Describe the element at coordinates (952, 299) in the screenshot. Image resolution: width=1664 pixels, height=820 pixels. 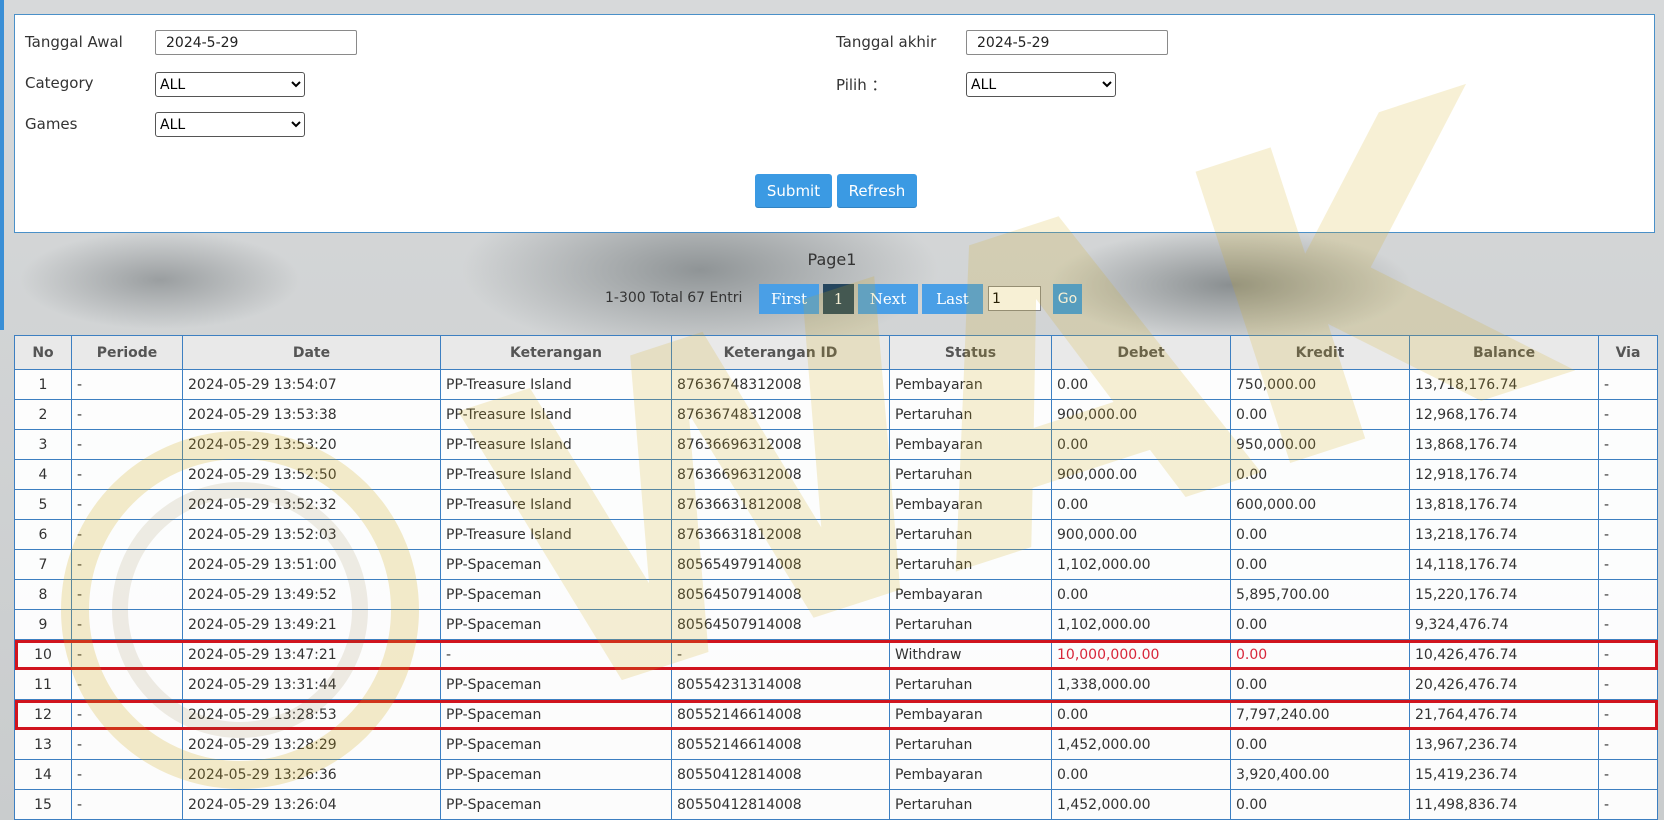
I see `last-page-button: Last` at that location.